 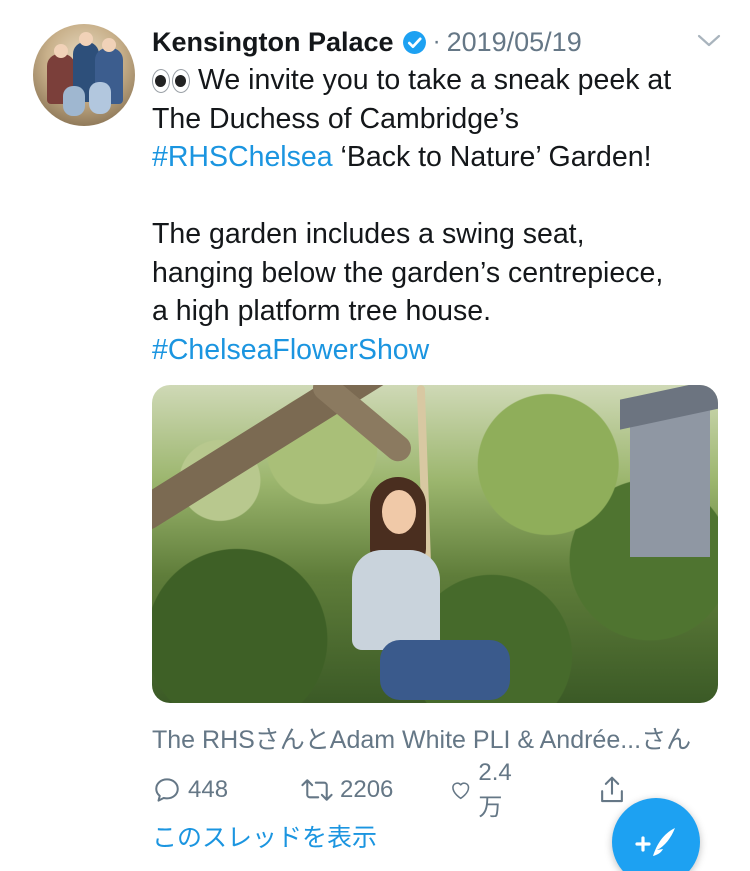 I want to click on tweet-text-line: The garden includes a swing seat,, so click(x=442, y=234).